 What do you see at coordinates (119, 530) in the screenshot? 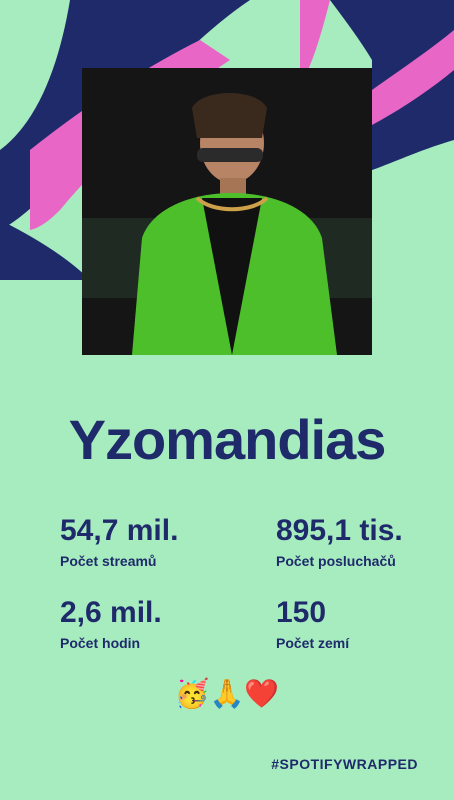
I see `stat-value: 54,7 mil.` at bounding box center [119, 530].